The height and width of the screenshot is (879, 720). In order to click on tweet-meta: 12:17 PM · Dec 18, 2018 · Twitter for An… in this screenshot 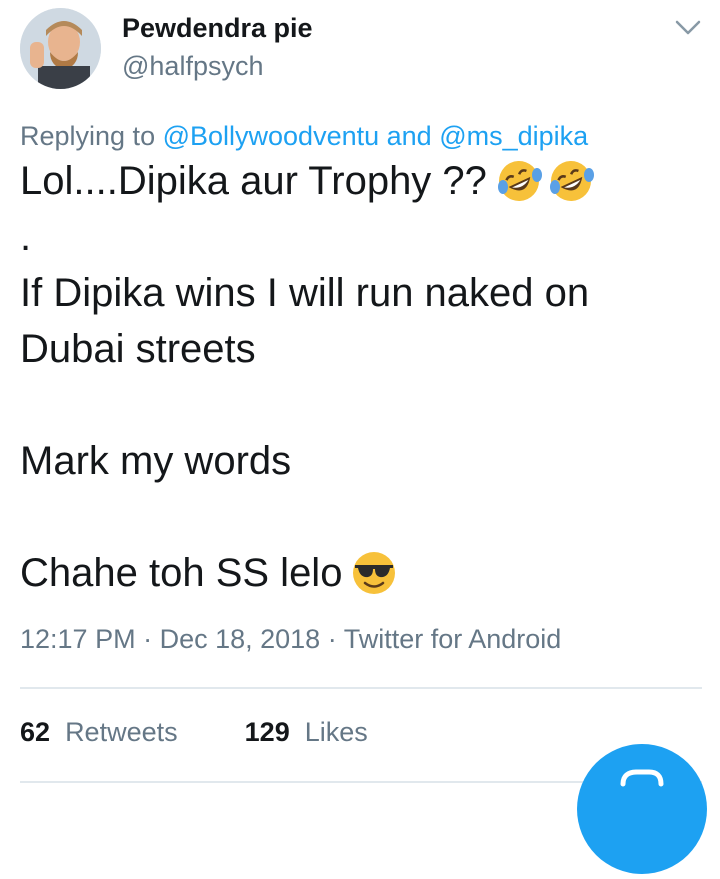, I will do `click(290, 639)`.